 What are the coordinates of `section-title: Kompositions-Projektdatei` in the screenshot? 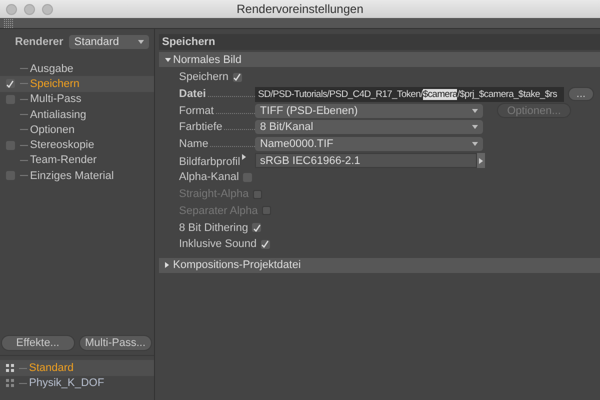 It's located at (237, 265).